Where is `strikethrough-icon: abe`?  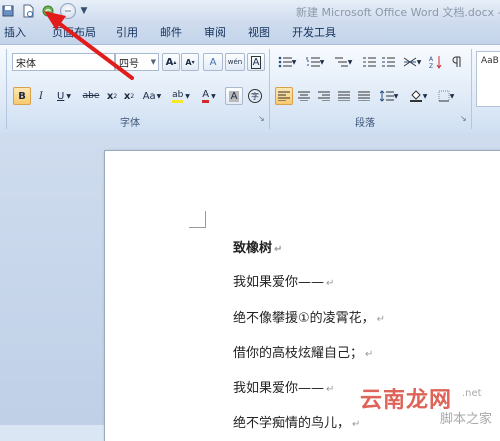 strikethrough-icon: abe is located at coordinates (91, 96).